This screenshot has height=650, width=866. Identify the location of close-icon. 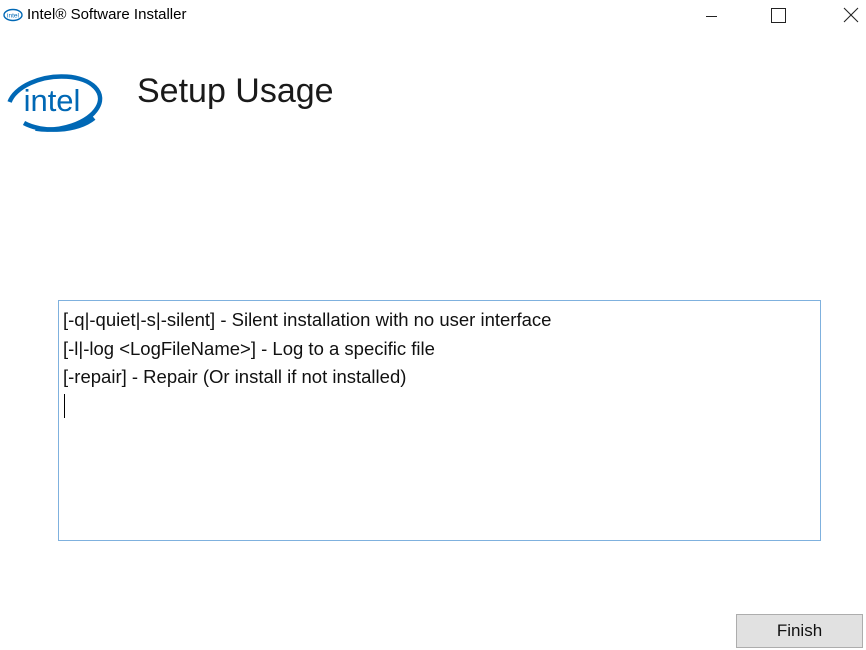
(851, 15).